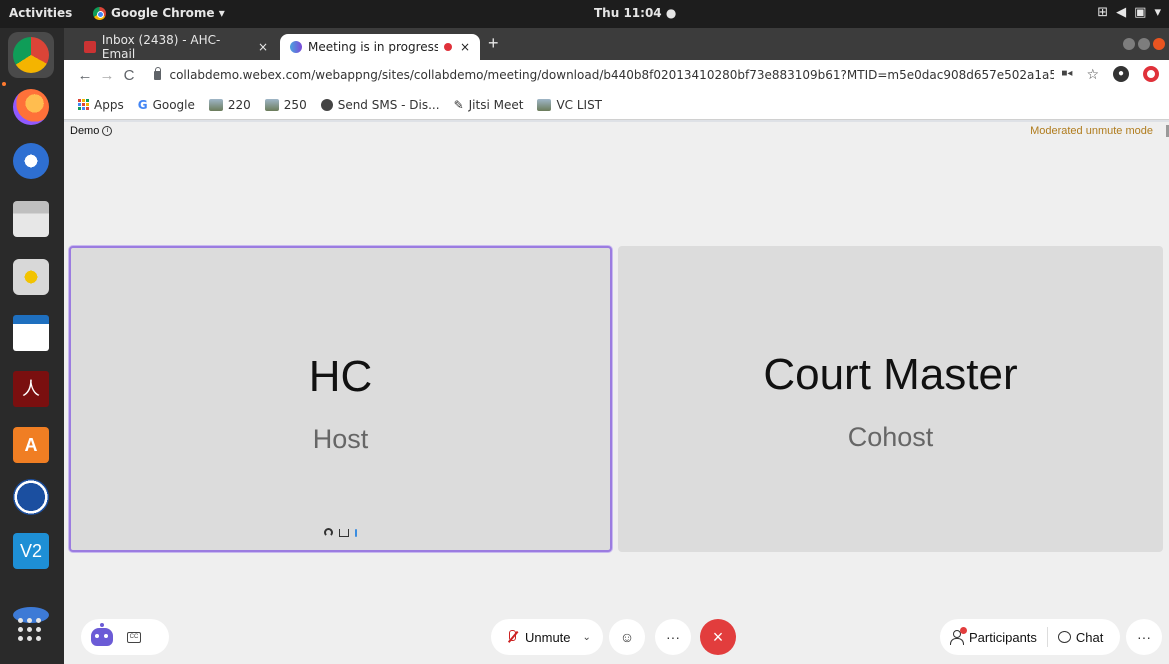  What do you see at coordinates (102, 634) in the screenshot?
I see `assistant-bot-icon` at bounding box center [102, 634].